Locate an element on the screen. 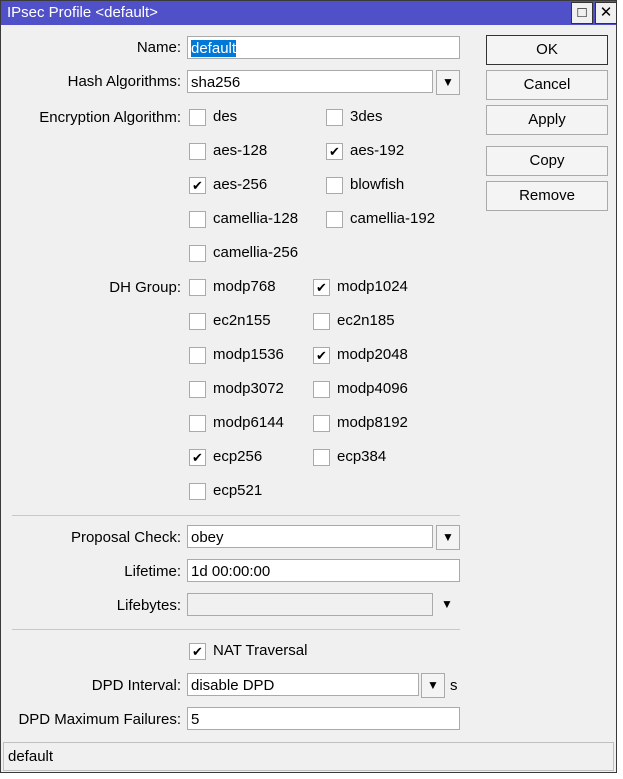  lifetime-input: 1d 00:00:00 is located at coordinates (323, 570).